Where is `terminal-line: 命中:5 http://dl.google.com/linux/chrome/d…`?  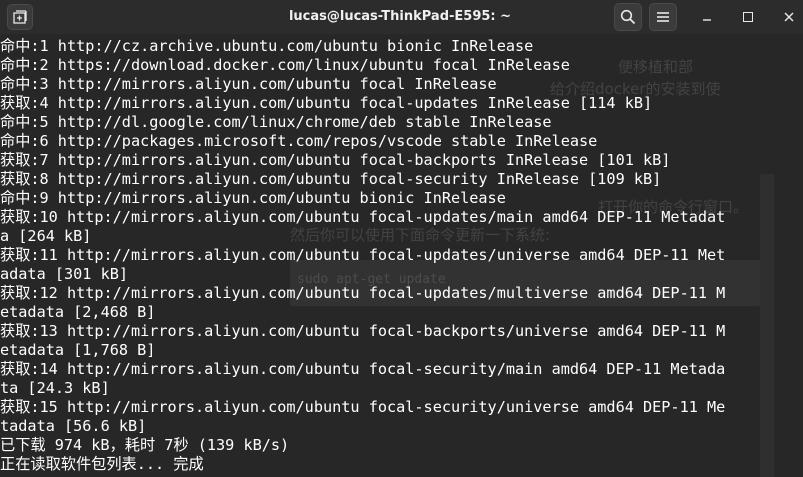
terminal-line: 命中:5 http://dl.google.com/linux/chrome/d… is located at coordinates (276, 122).